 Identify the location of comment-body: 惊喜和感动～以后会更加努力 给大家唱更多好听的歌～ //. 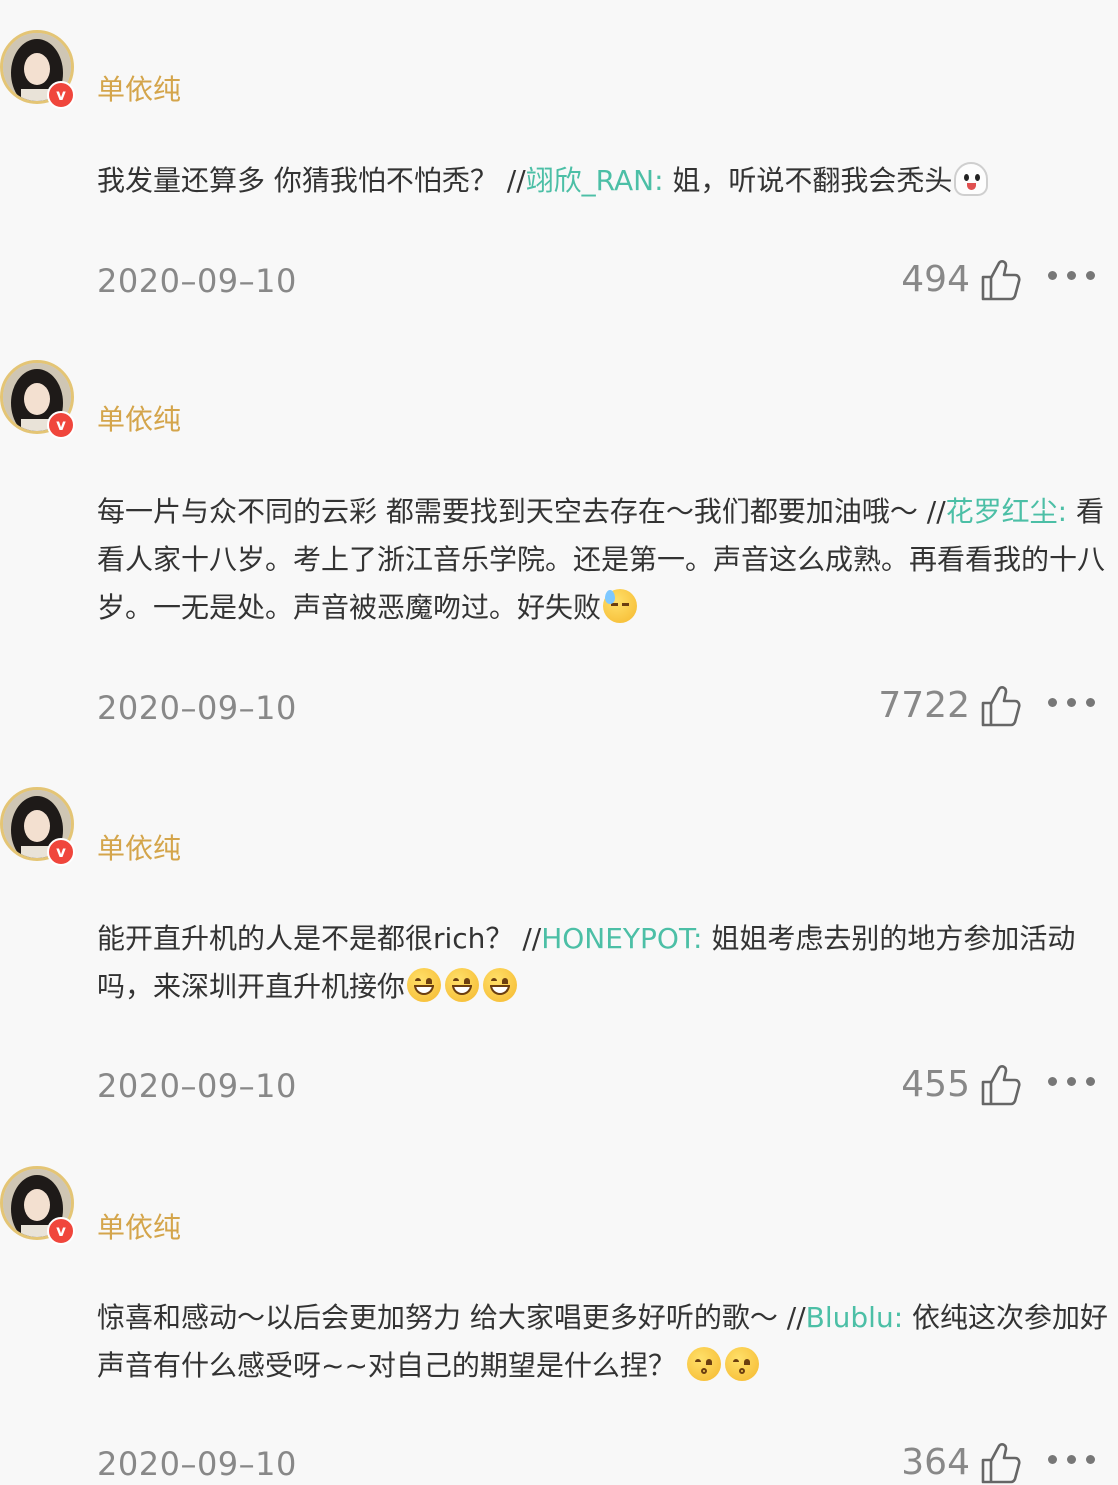
(451, 1317).